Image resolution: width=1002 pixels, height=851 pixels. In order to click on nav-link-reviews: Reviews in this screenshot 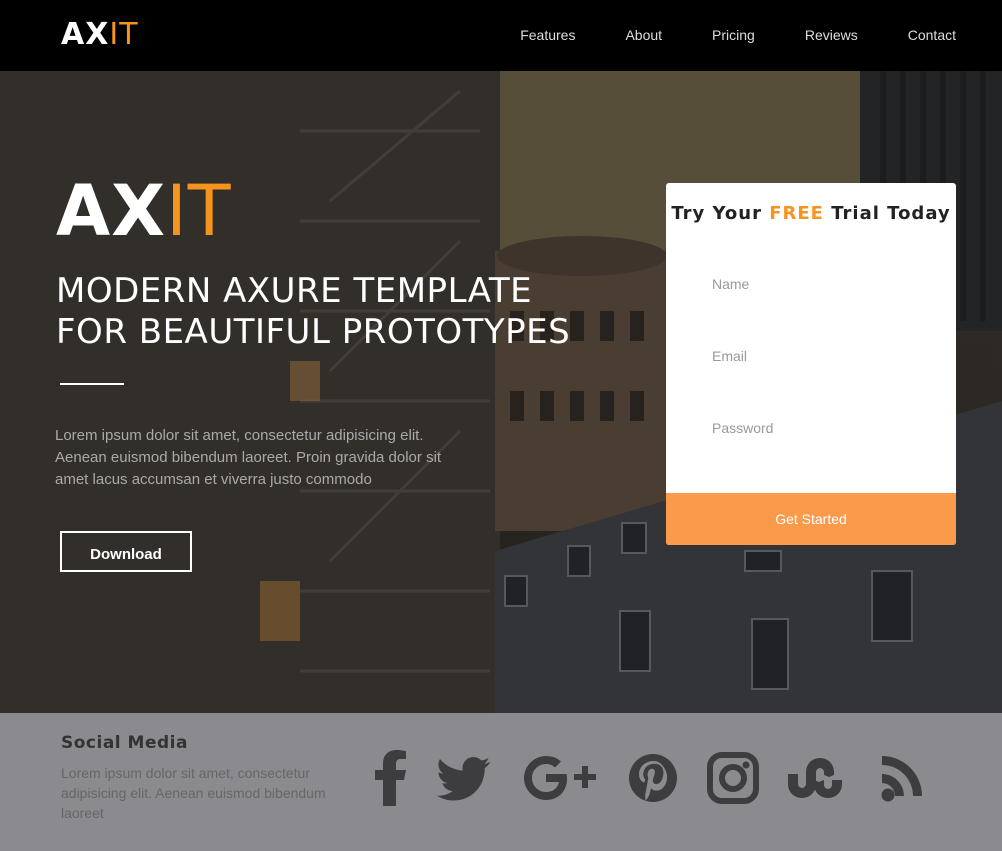, I will do `click(831, 35)`.